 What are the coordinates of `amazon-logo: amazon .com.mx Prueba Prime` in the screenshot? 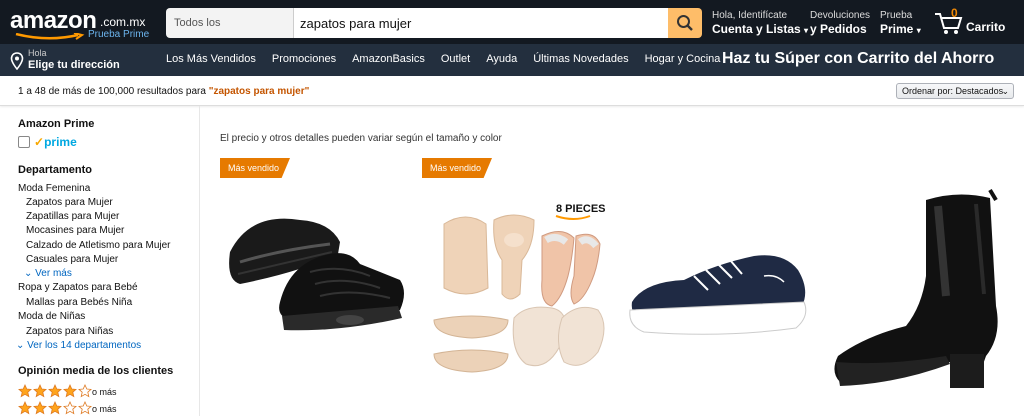 It's located at (85, 22).